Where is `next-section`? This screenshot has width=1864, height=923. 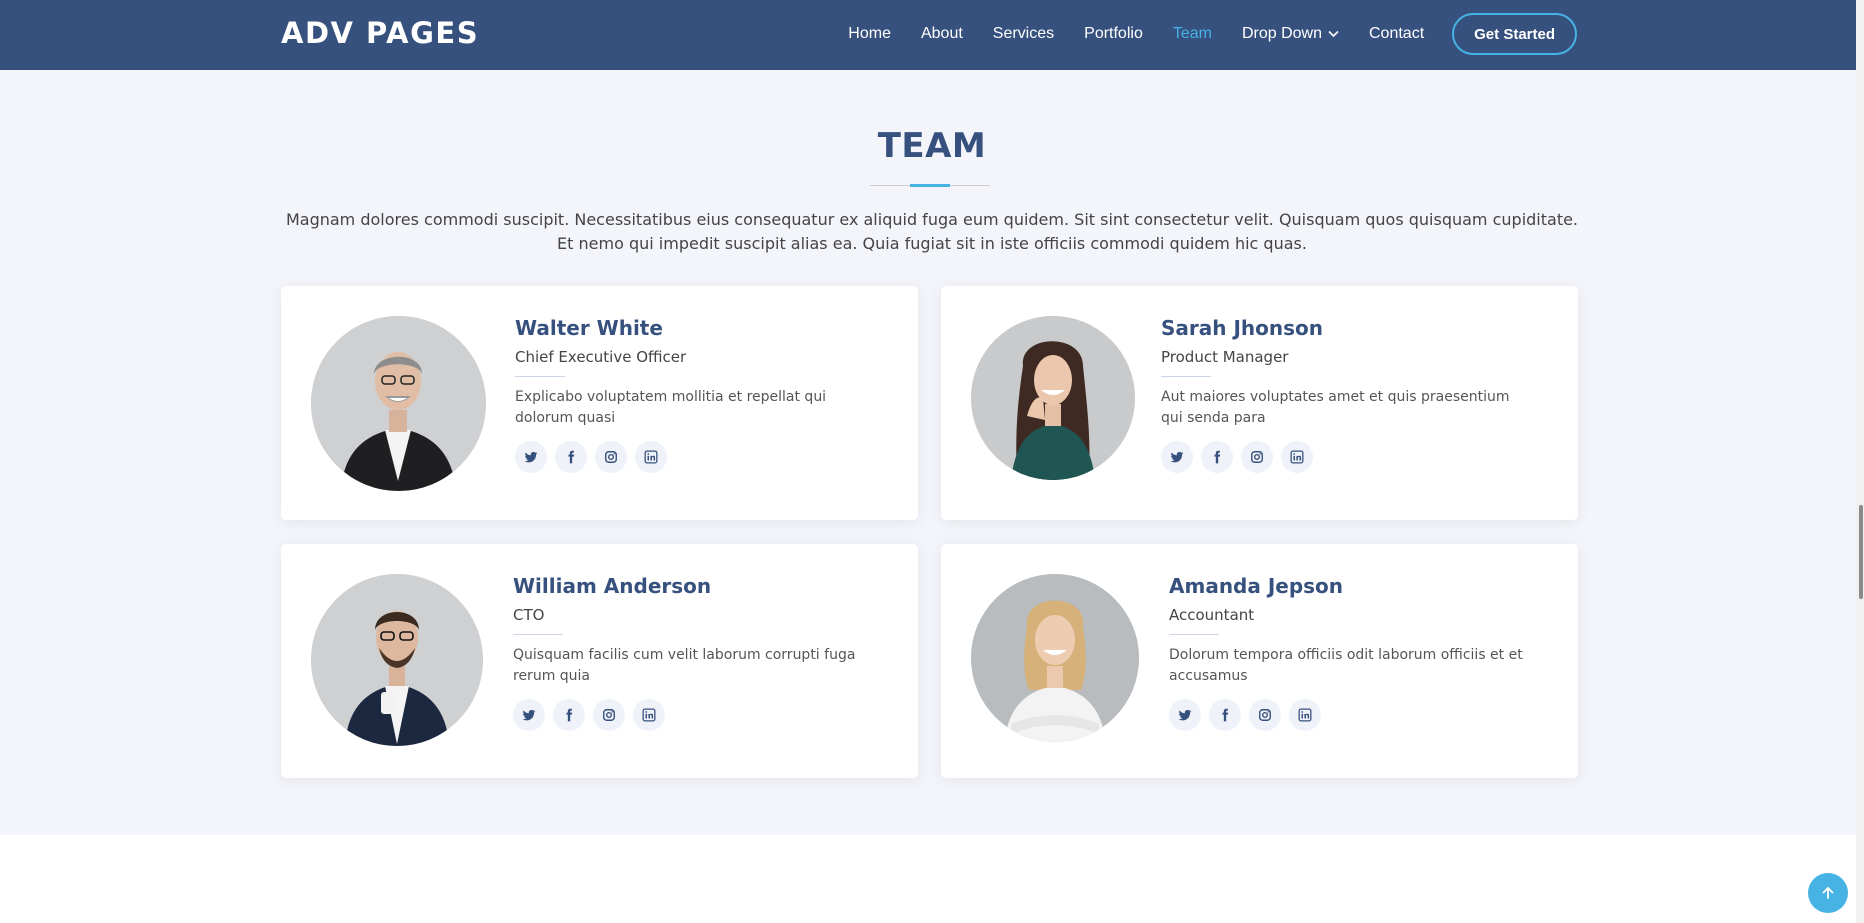
next-section is located at coordinates (932, 879).